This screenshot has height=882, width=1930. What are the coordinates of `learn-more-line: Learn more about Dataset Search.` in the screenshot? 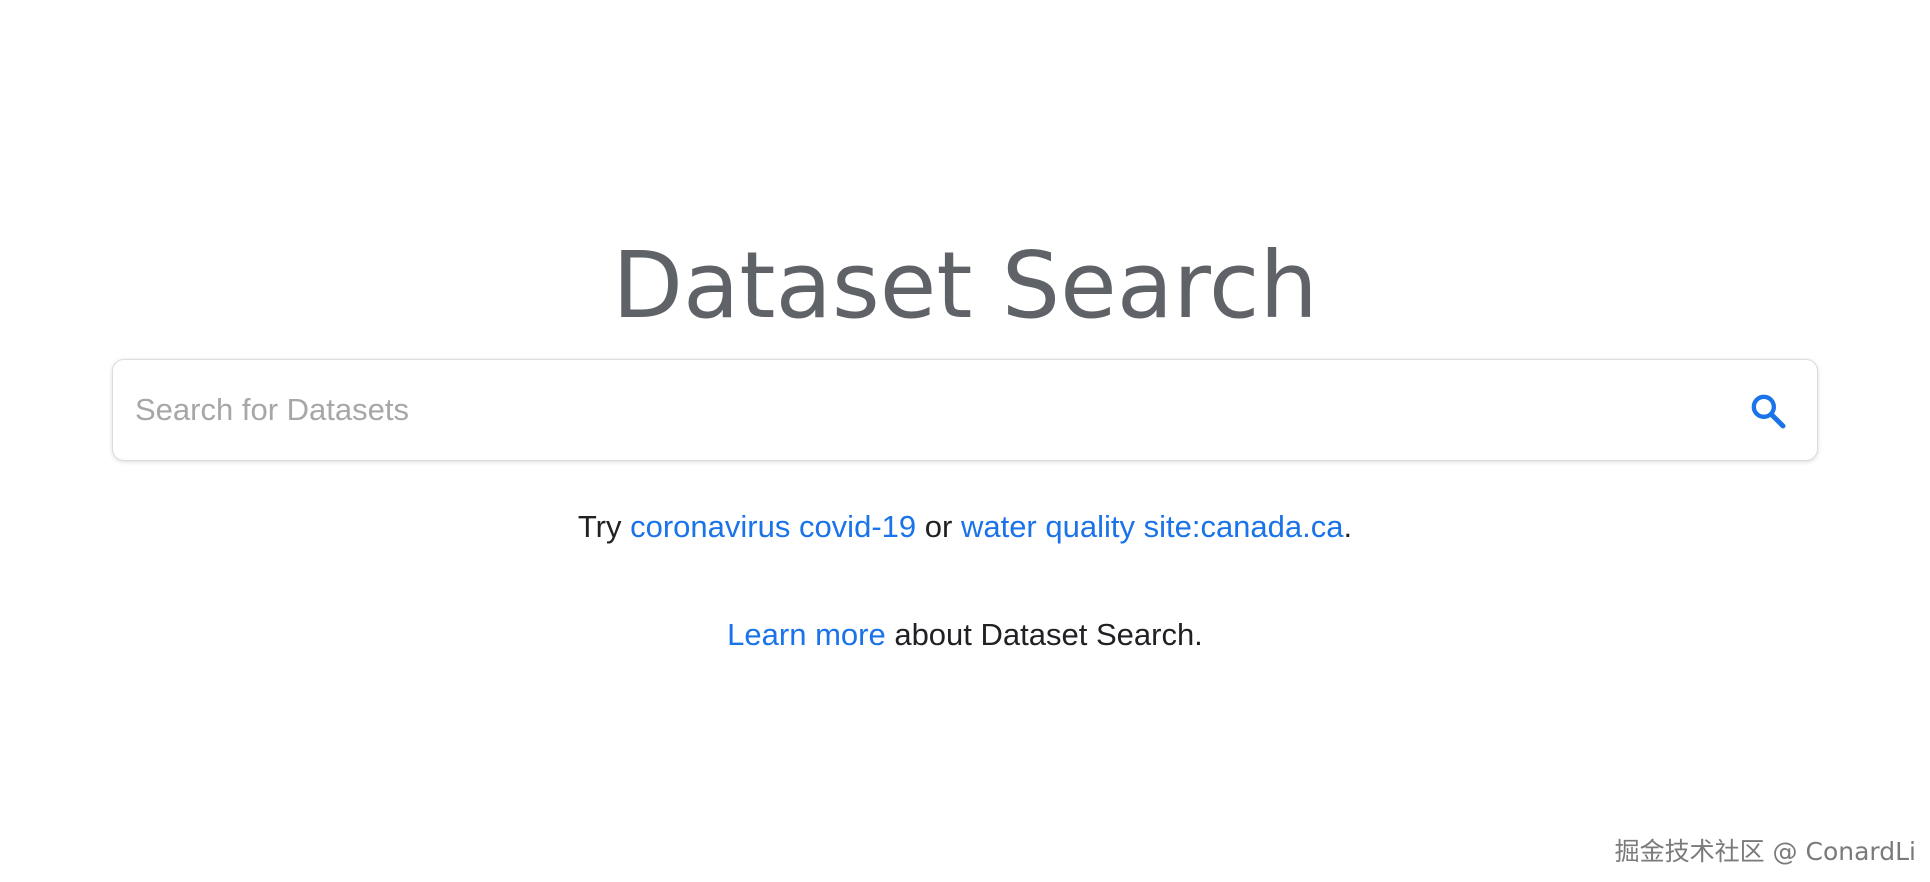 It's located at (965, 635).